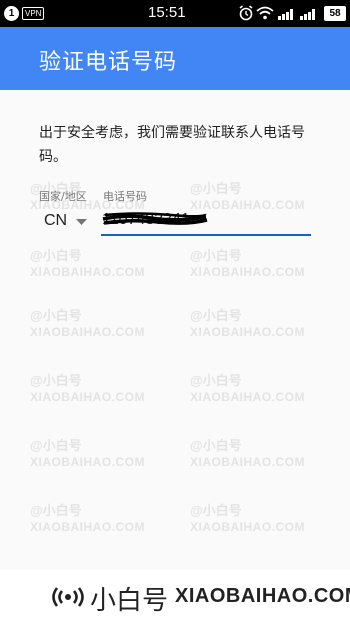  What do you see at coordinates (167, 12) in the screenshot?
I see `status-time: 15:51` at bounding box center [167, 12].